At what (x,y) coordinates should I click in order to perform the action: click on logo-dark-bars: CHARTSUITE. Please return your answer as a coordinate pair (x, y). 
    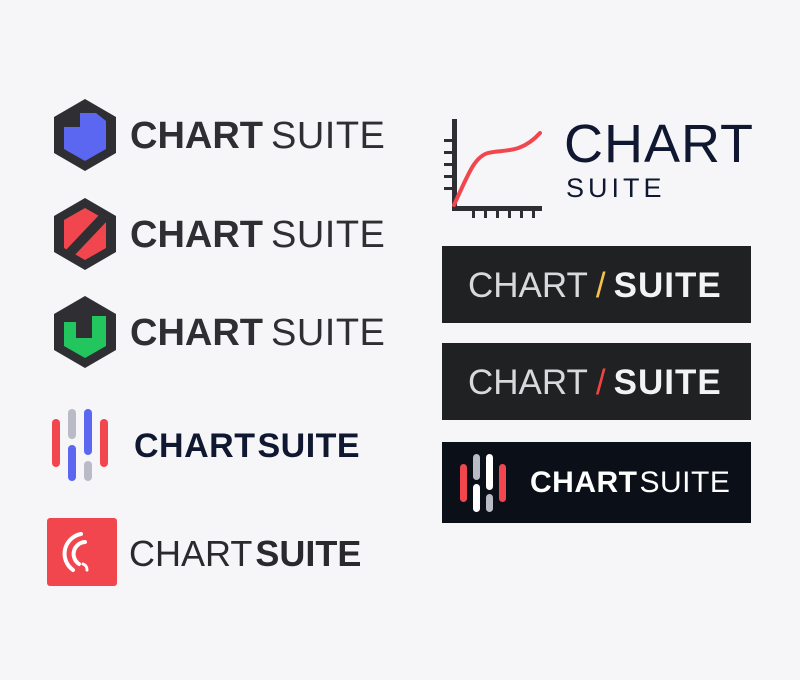
    Looking at the image, I should click on (596, 482).